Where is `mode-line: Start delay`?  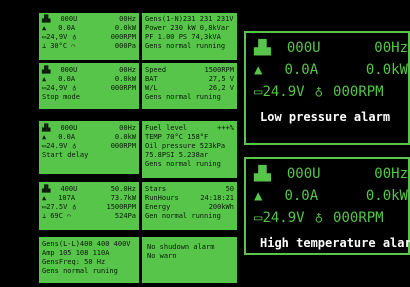 mode-line: Start delay is located at coordinates (65, 155).